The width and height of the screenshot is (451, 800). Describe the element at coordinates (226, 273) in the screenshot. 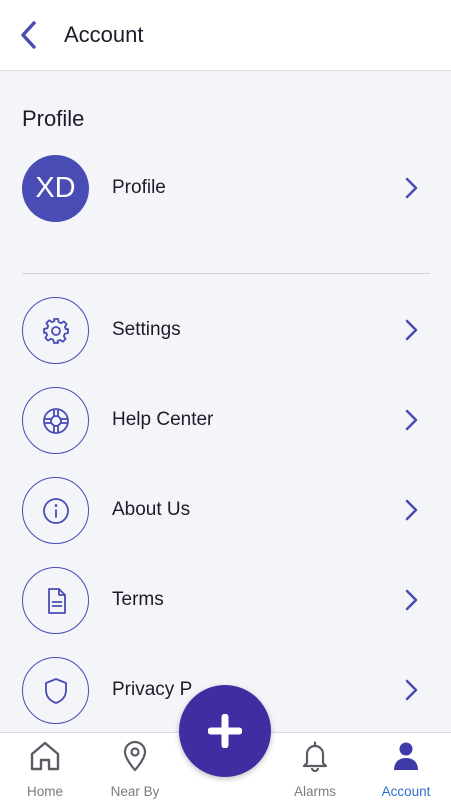

I see `section-divider` at that location.